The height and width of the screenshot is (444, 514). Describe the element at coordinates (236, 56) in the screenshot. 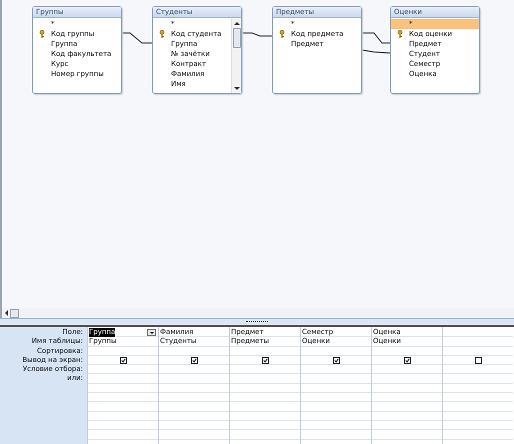

I see `scrollbar` at that location.